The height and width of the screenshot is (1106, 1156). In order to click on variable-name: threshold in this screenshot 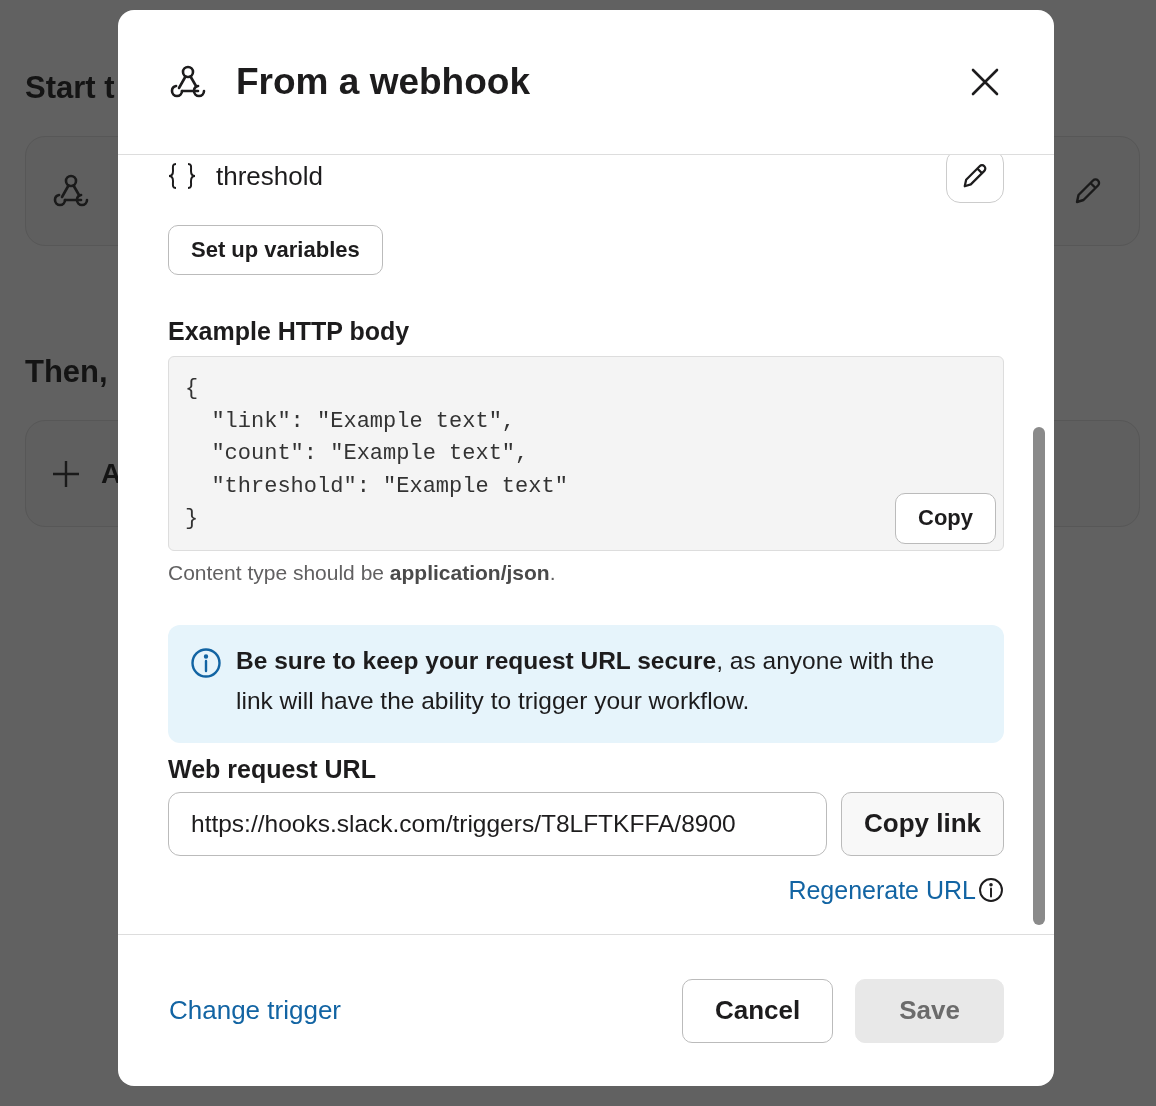, I will do `click(269, 176)`.